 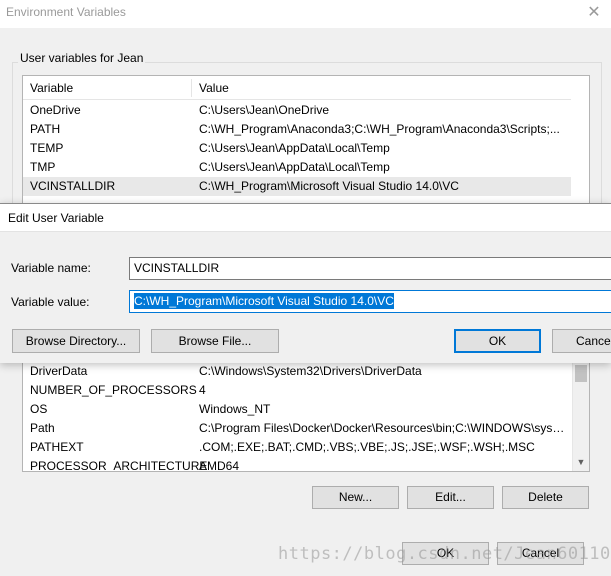 What do you see at coordinates (594, 13) in the screenshot?
I see `close-icon: ✕` at bounding box center [594, 13].